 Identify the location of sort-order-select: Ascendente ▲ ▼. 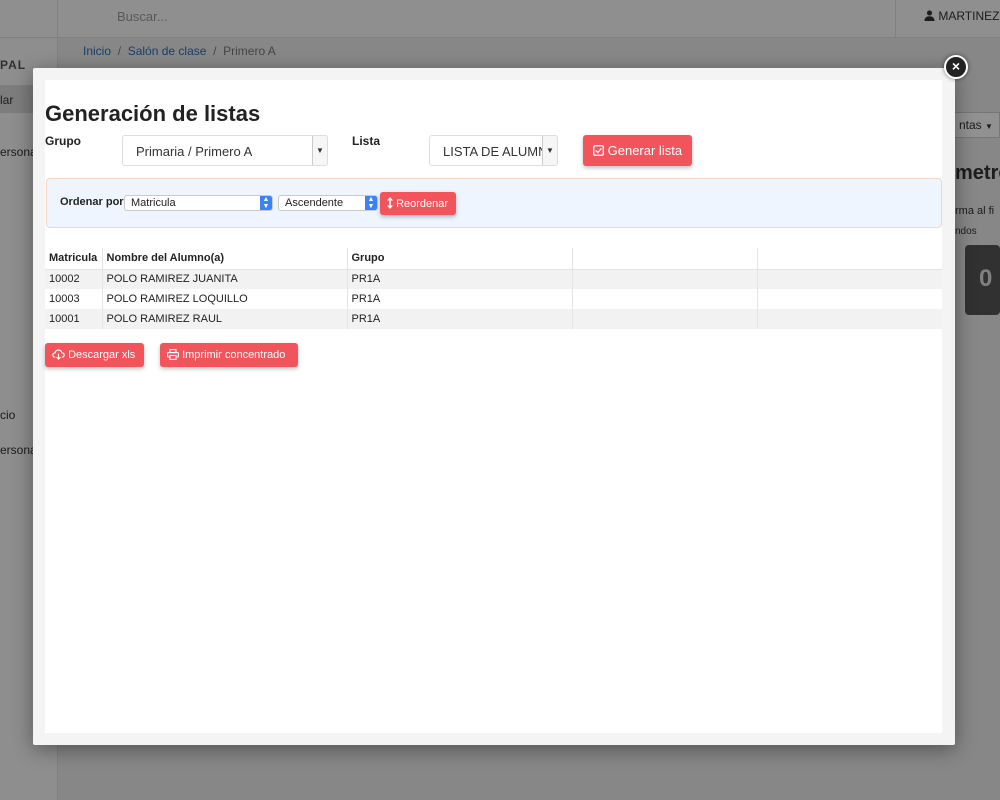
(328, 203).